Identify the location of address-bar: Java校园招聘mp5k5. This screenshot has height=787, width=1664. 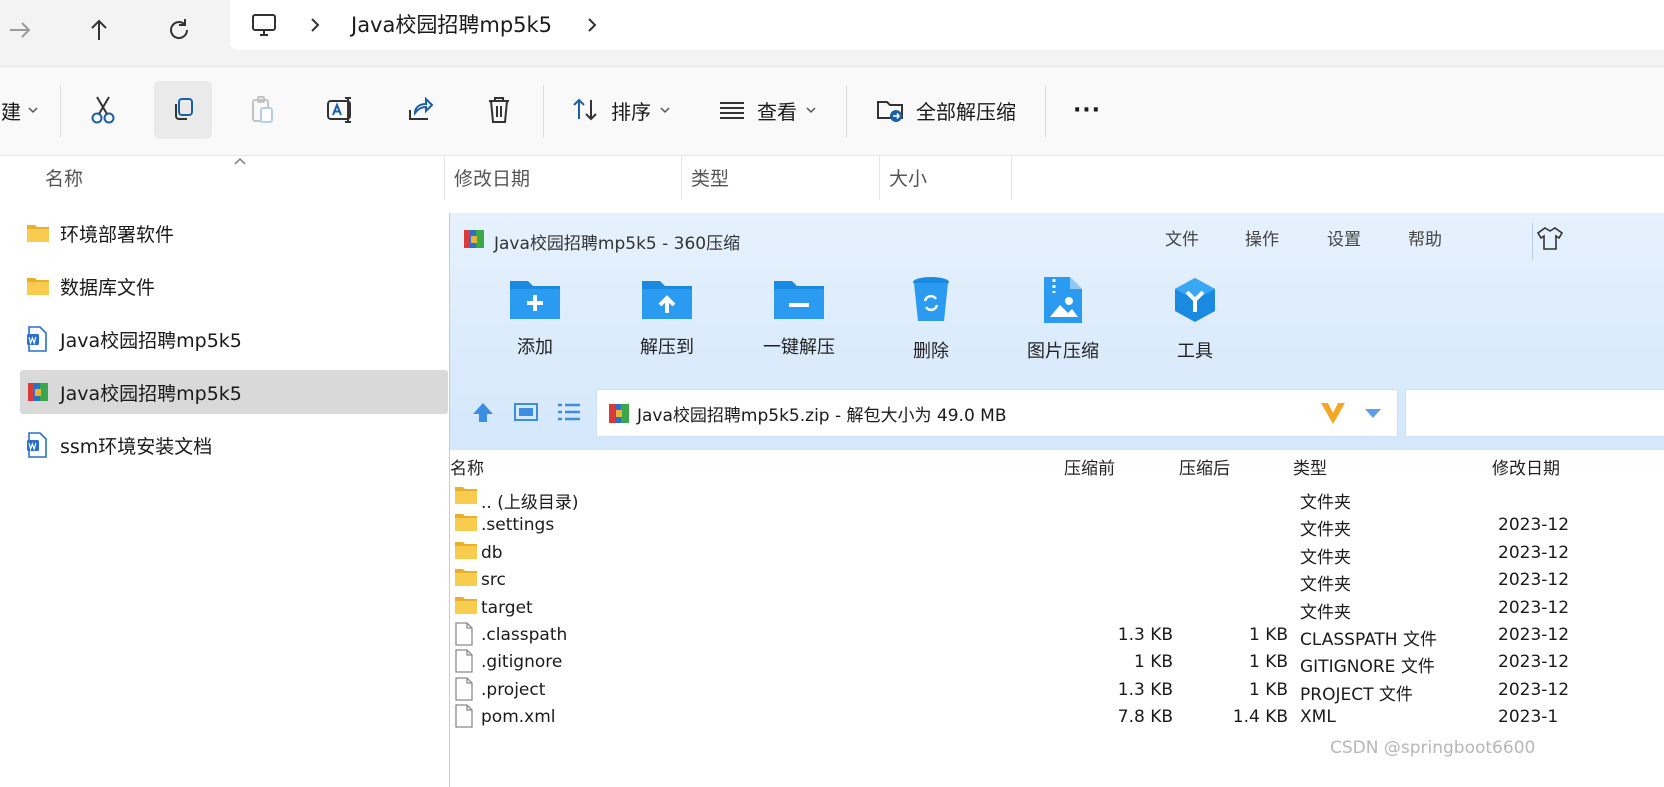
(832, 33).